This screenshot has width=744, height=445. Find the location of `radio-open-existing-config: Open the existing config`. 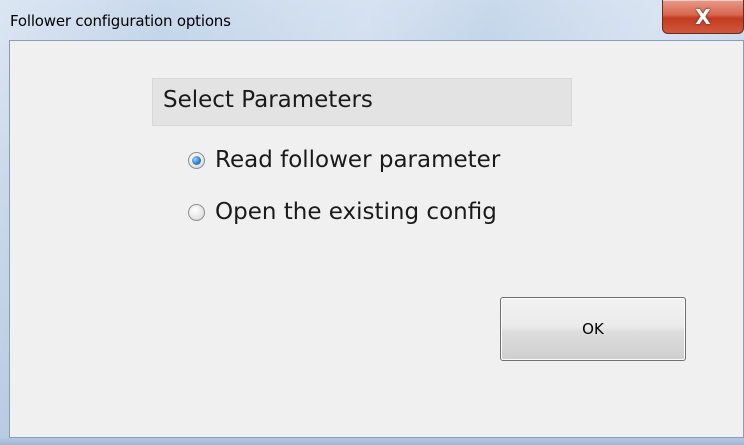

radio-open-existing-config: Open the existing config is located at coordinates (381, 212).